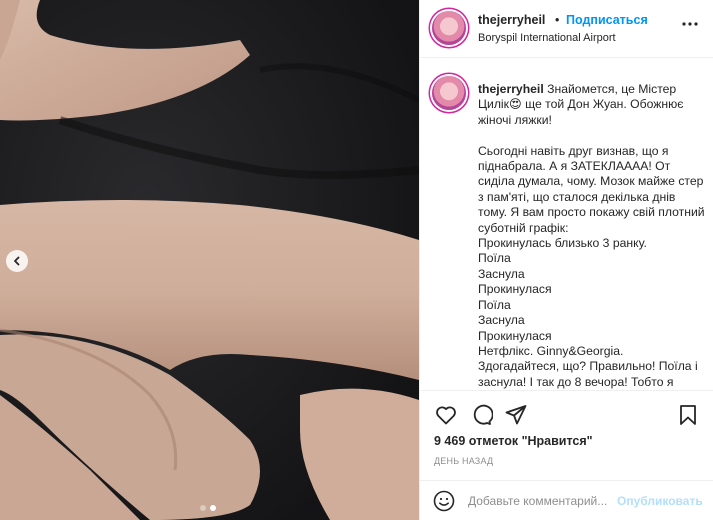 This screenshot has width=713, height=520. What do you see at coordinates (511, 20) in the screenshot?
I see `header-username-link: thejerryheil` at bounding box center [511, 20].